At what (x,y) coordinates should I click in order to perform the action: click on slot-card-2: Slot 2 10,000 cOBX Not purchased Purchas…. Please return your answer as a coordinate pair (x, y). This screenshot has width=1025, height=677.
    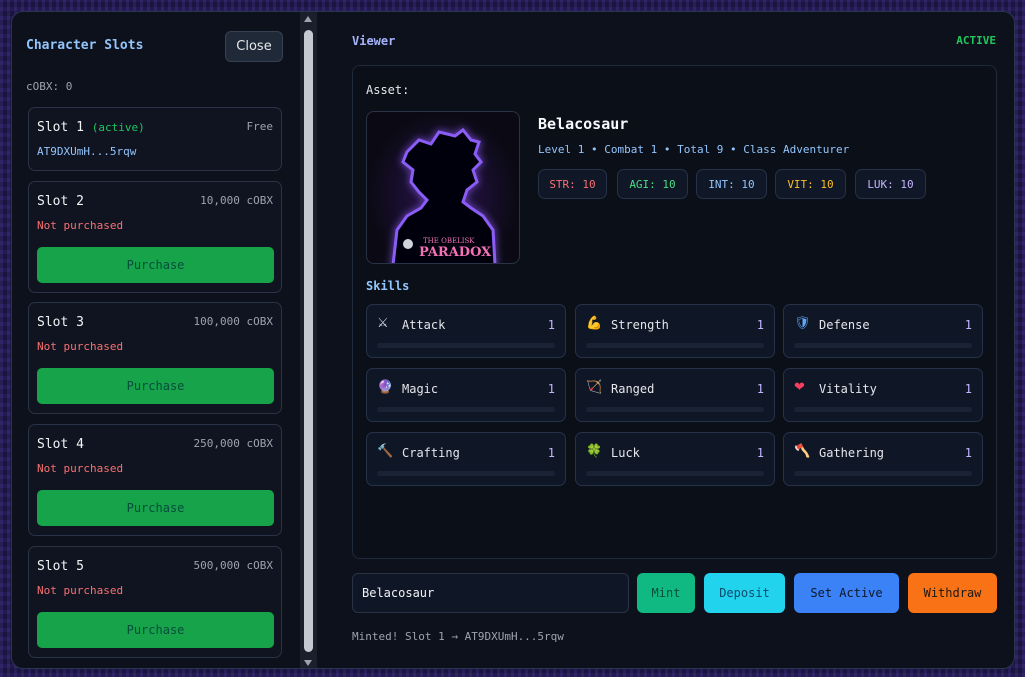
    Looking at the image, I should click on (155, 237).